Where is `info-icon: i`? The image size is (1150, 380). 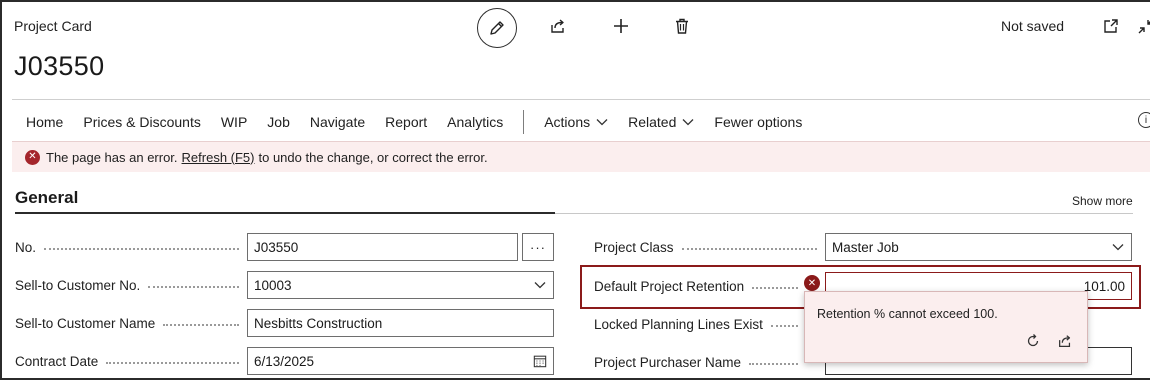
info-icon: i is located at coordinates (1144, 120).